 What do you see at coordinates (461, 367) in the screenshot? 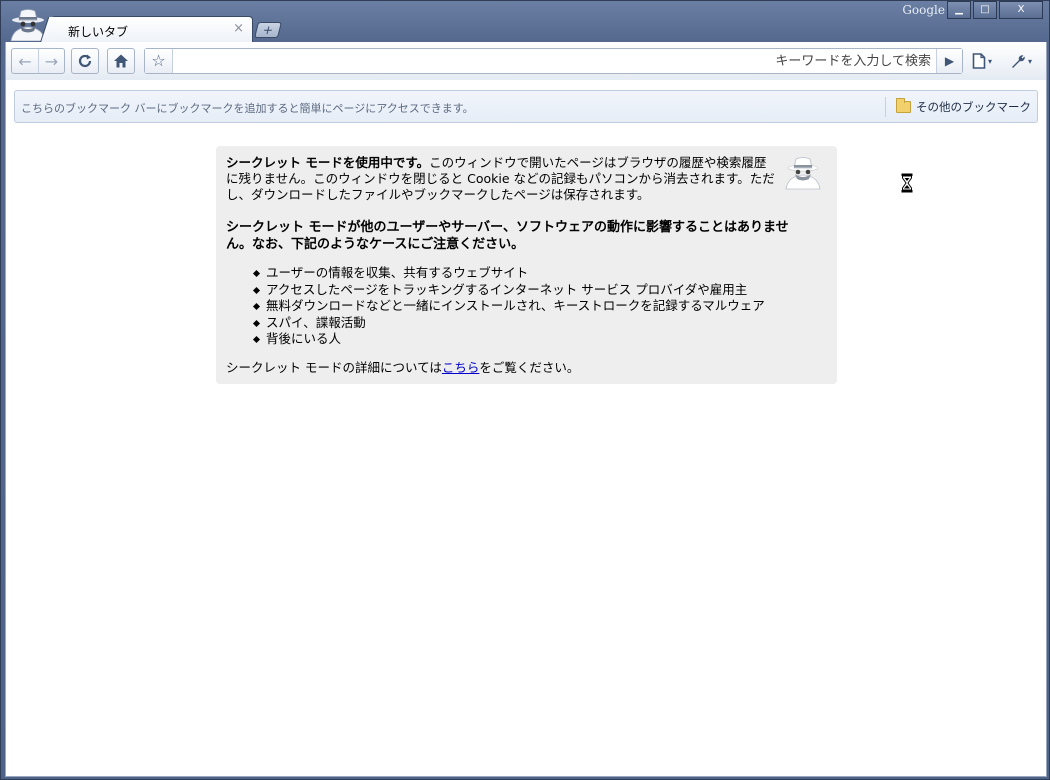
I see `learn-more-link: こちら` at bounding box center [461, 367].